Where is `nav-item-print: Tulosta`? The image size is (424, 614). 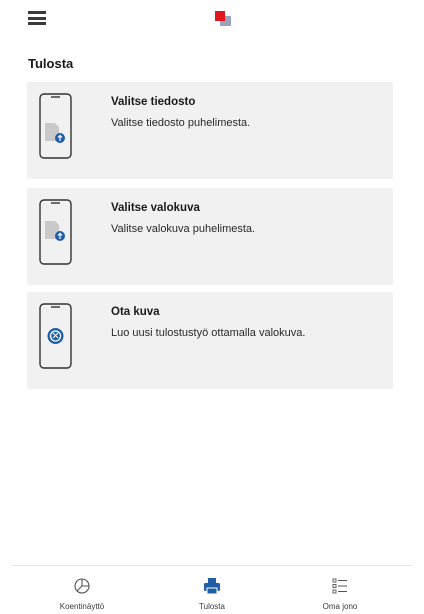 nav-item-print: Tulosta is located at coordinates (212, 590).